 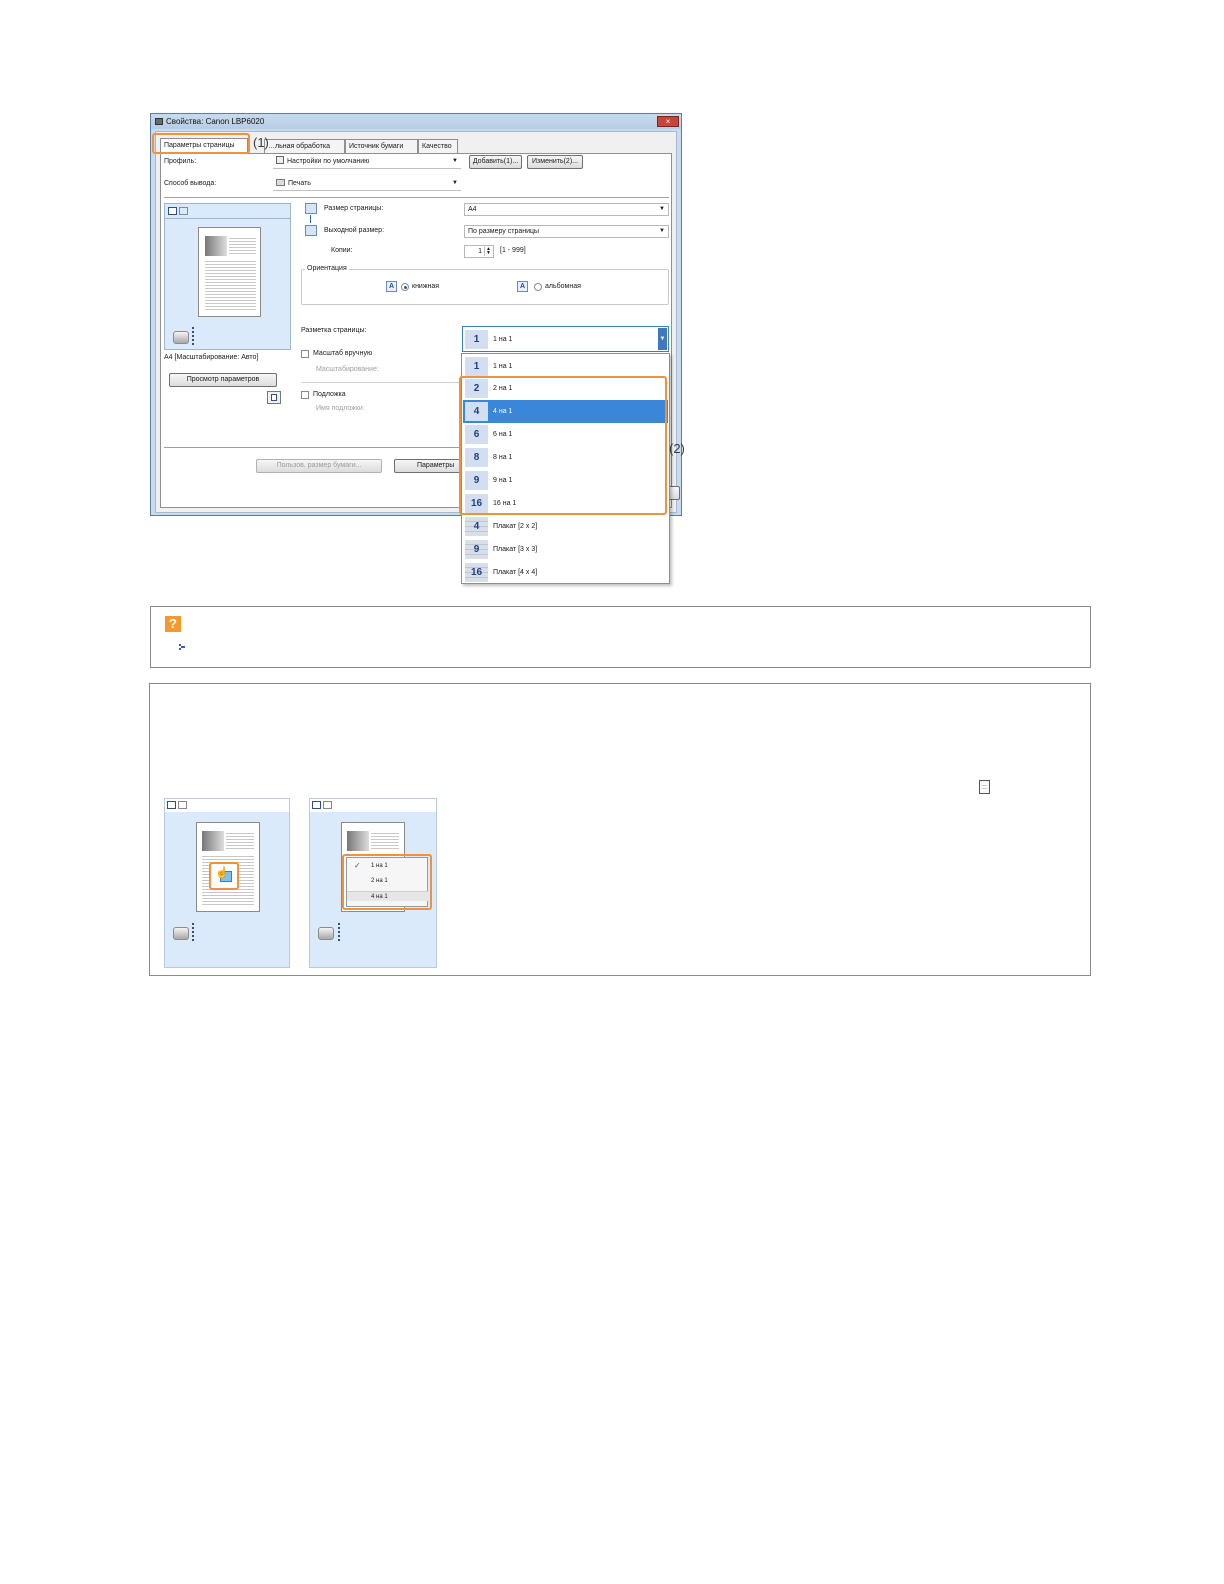 I want to click on profile-icon, so click(x=280, y=160).